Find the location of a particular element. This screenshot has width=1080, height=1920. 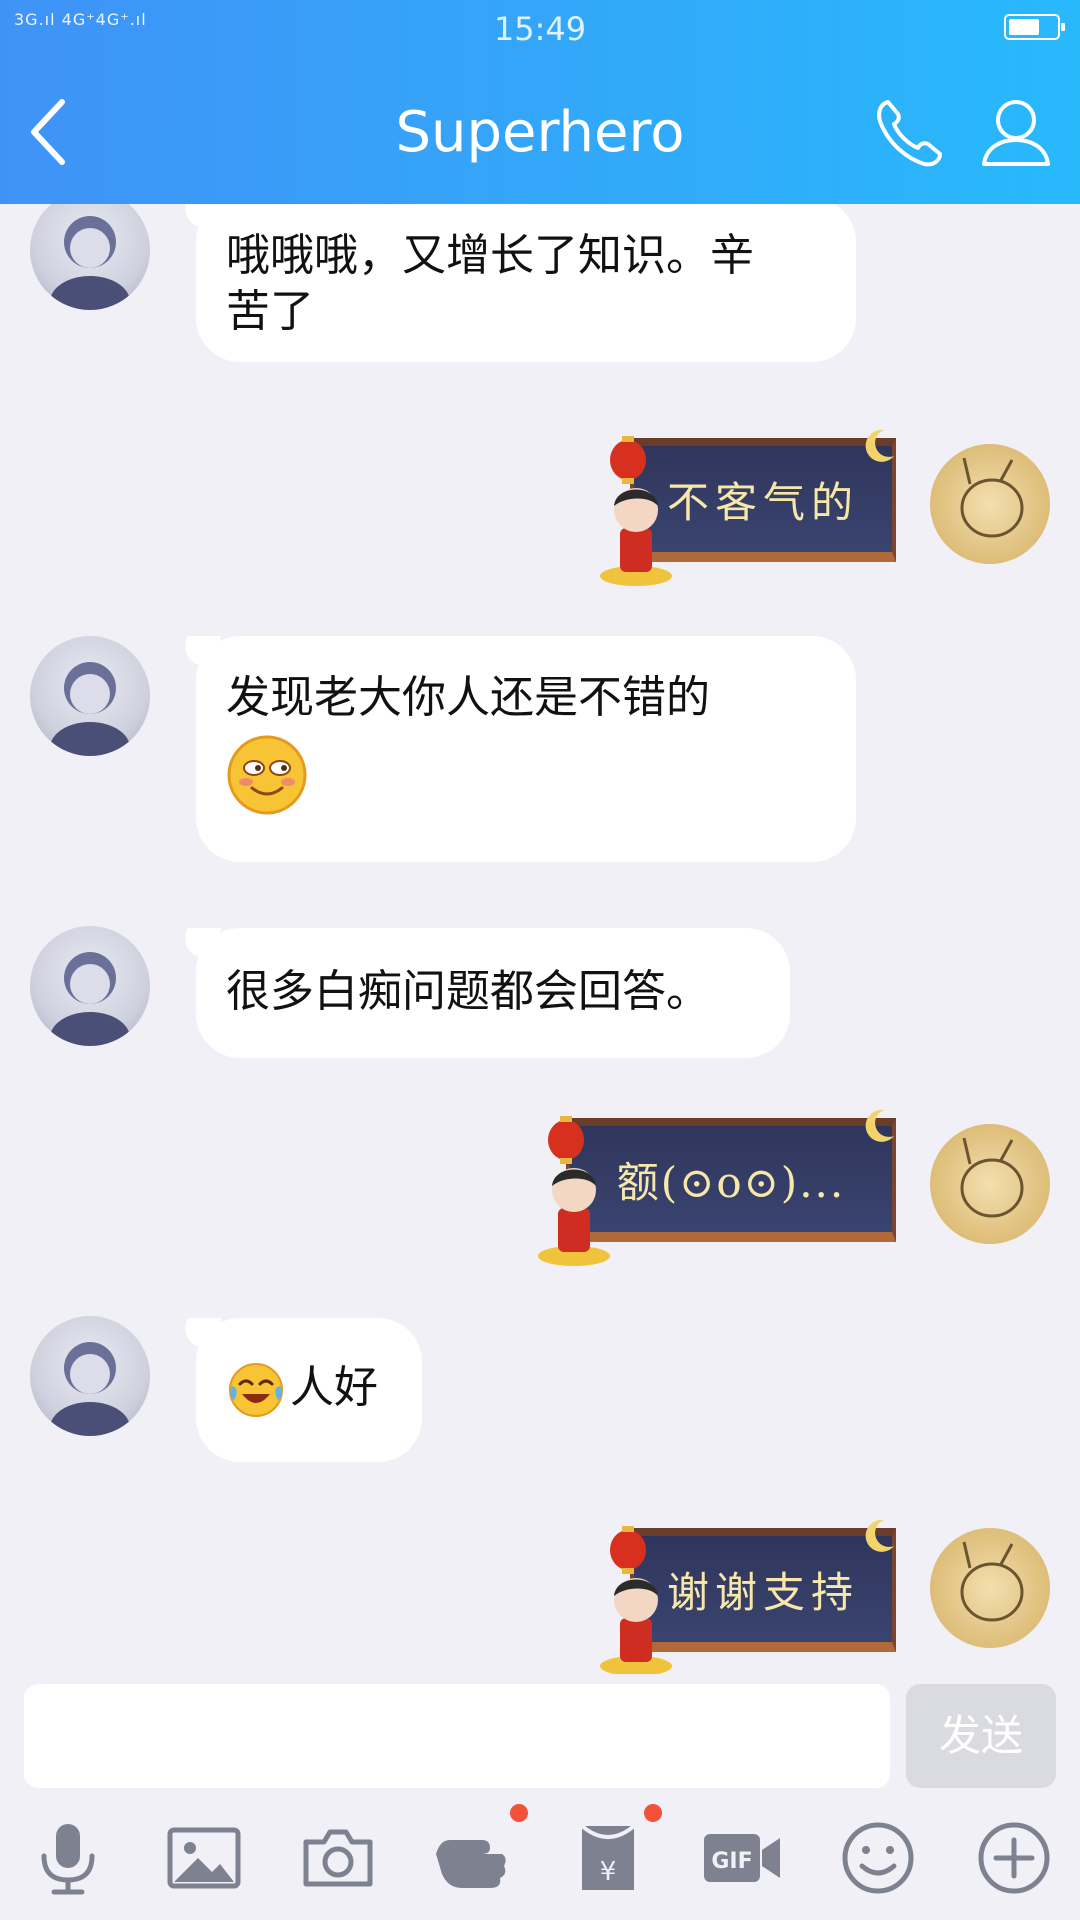

message-input is located at coordinates (457, 1736).